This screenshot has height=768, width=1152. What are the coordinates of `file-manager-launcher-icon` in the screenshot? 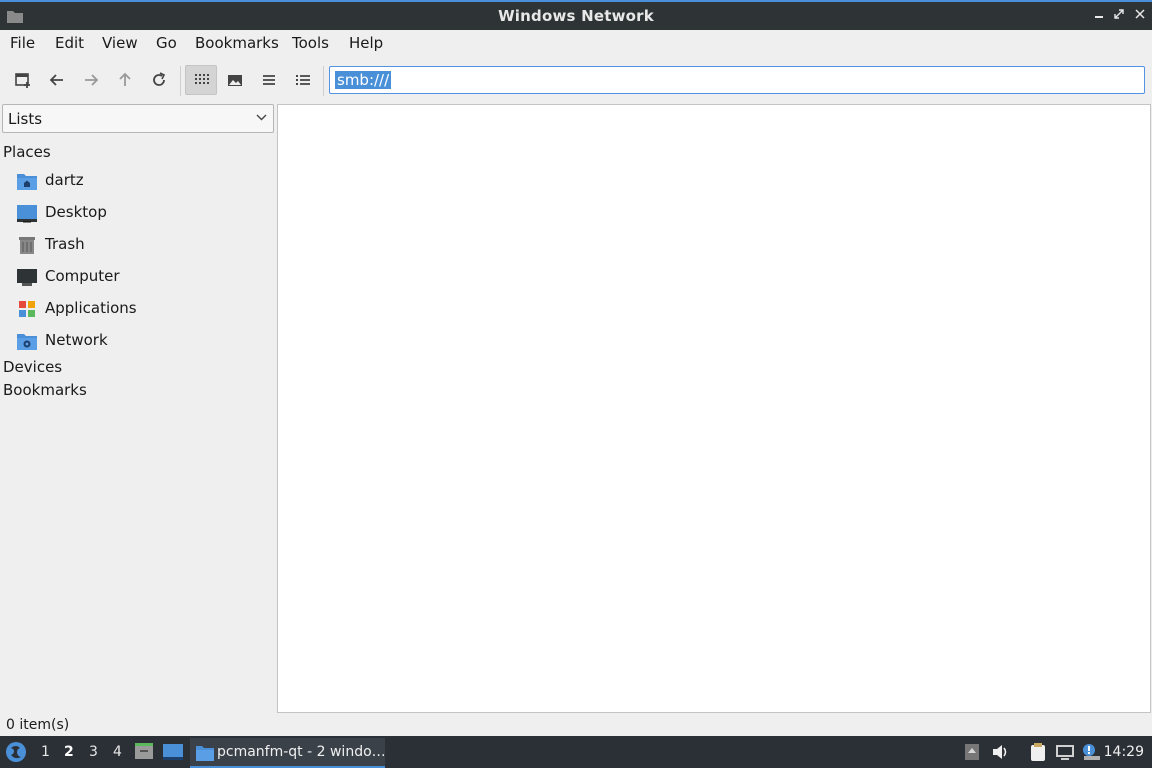 It's located at (144, 751).